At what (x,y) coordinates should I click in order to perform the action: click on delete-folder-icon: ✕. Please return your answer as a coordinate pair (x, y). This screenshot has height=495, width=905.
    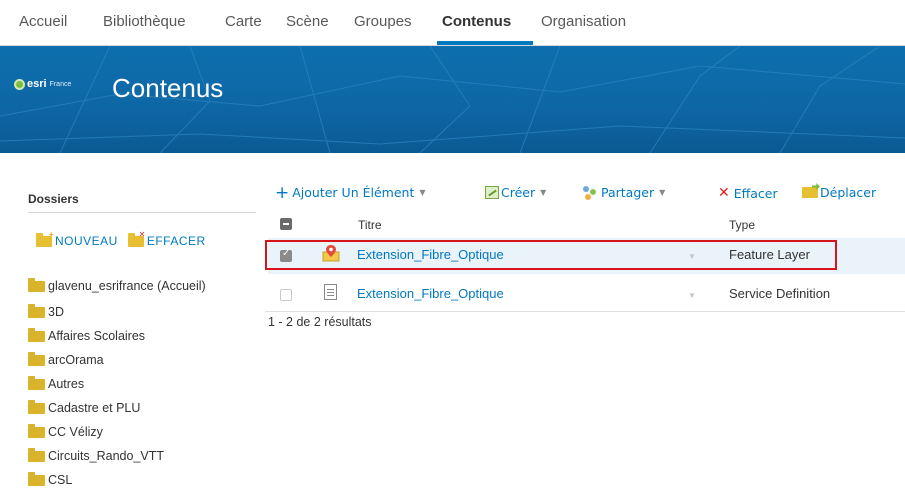
    Looking at the image, I should click on (136, 238).